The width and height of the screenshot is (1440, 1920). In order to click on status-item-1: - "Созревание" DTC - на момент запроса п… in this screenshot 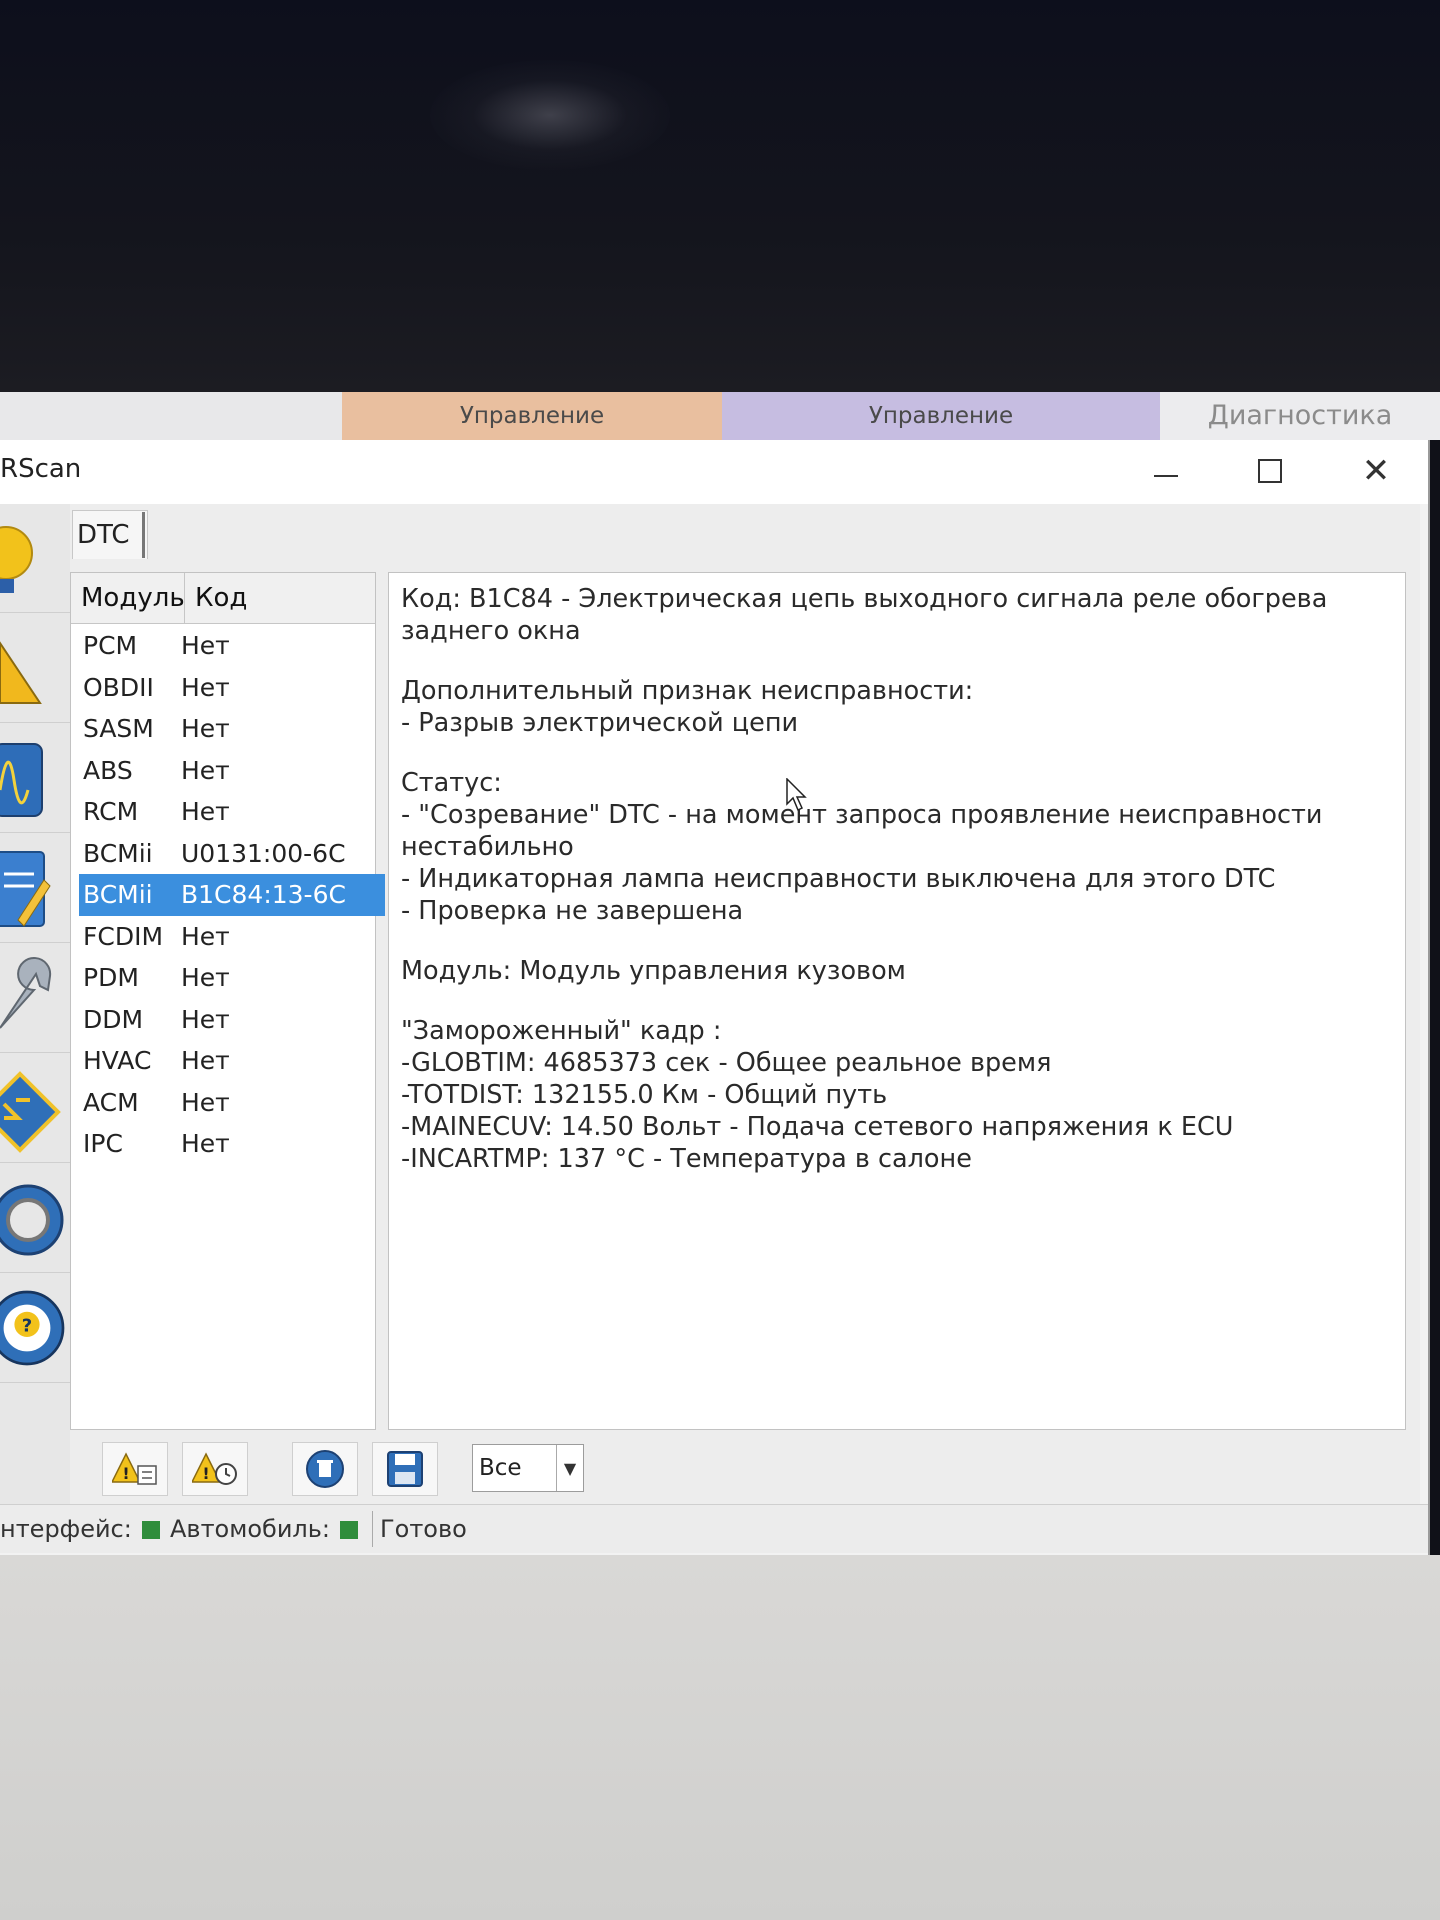, I will do `click(862, 831)`.